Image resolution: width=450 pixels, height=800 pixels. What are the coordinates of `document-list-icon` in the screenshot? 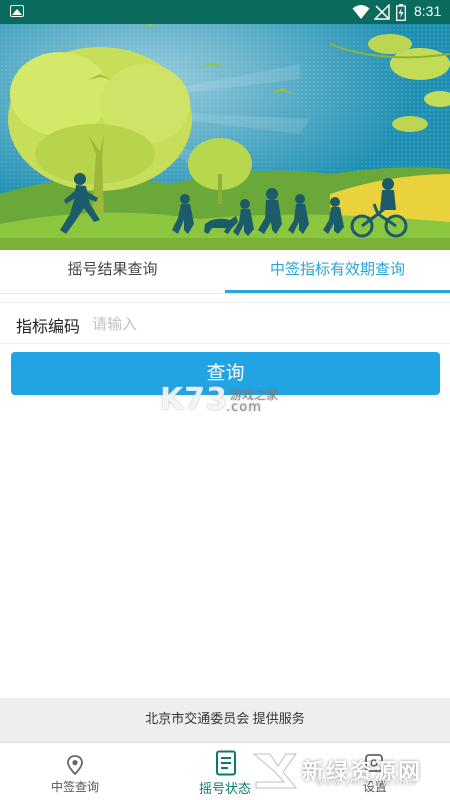 It's located at (226, 763).